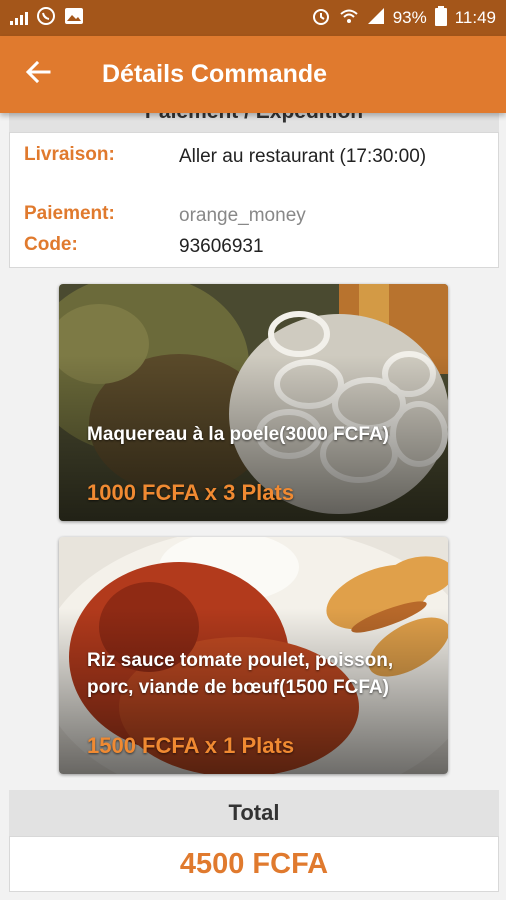 This screenshot has width=506, height=900. I want to click on battery-icon, so click(440, 18).